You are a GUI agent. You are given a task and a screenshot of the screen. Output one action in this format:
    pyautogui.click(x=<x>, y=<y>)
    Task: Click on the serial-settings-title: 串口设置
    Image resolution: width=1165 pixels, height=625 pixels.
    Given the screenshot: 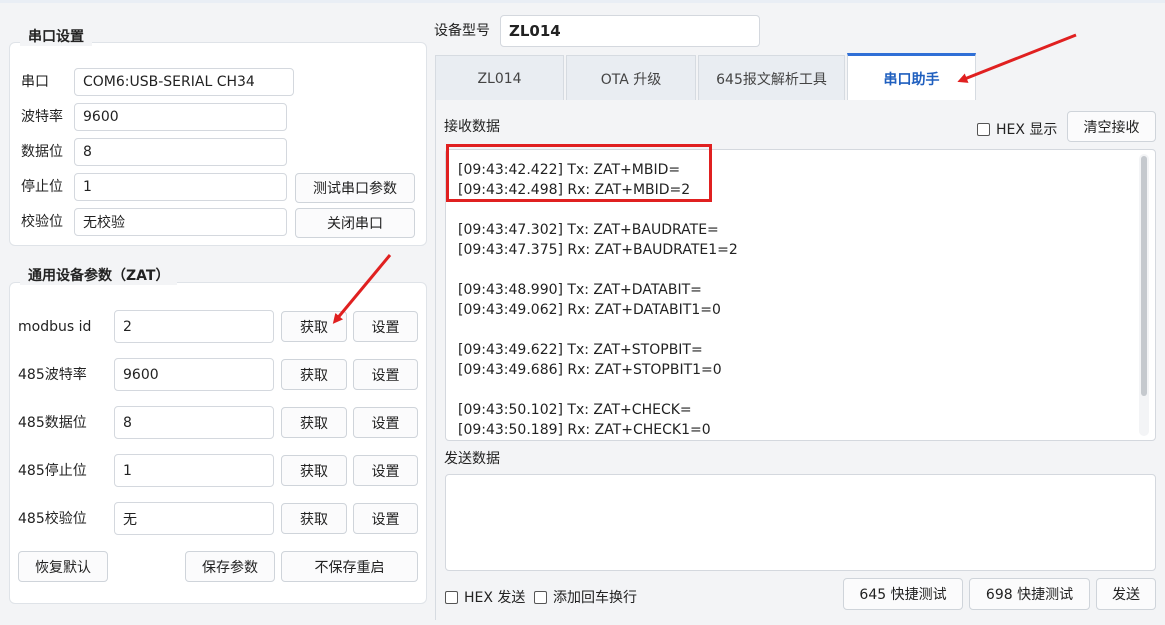 What is the action you would take?
    pyautogui.click(x=56, y=37)
    